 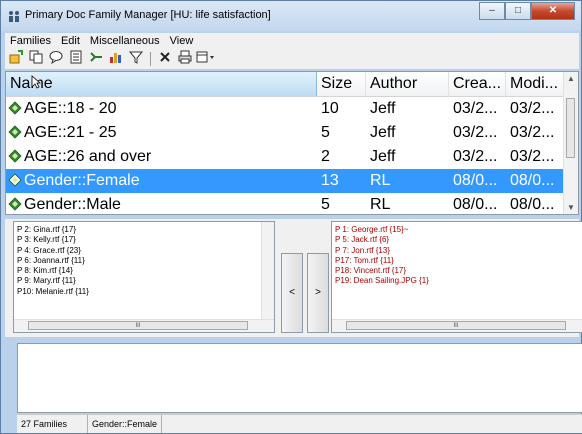 I want to click on cell-name: AGE::26 and over, so click(x=162, y=157).